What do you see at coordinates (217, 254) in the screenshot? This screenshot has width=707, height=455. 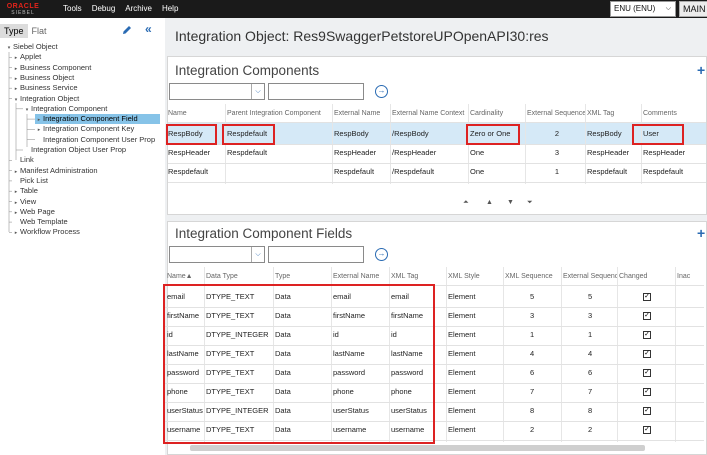 I see `fields-field-select: ⌵` at bounding box center [217, 254].